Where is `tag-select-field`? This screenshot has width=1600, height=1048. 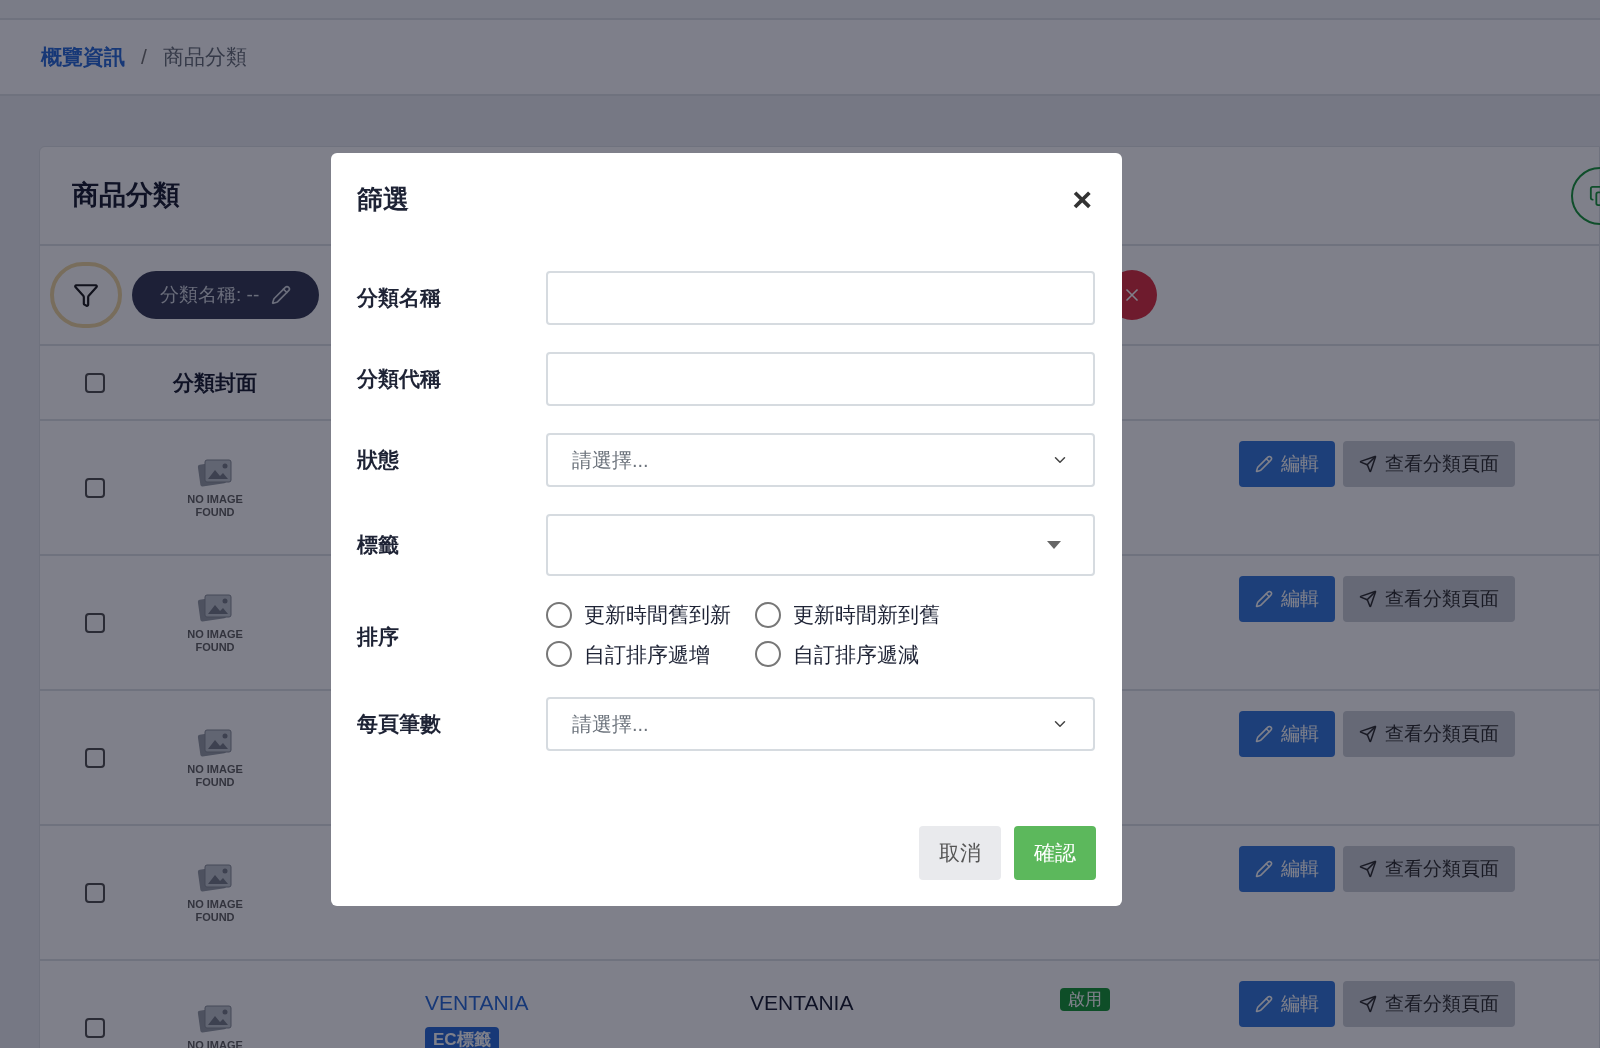 tag-select-field is located at coordinates (820, 545).